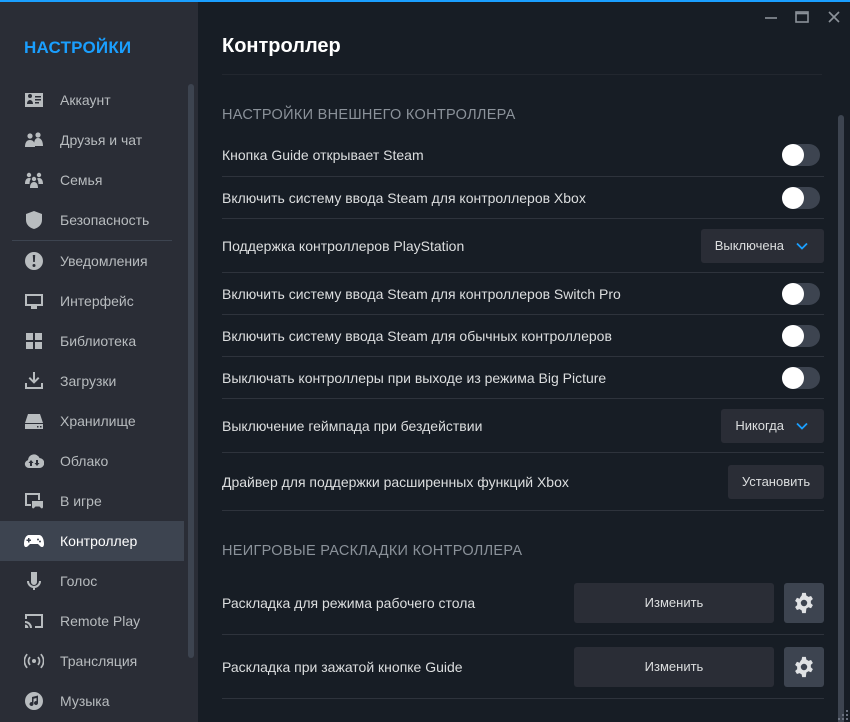 This screenshot has width=850, height=722. I want to click on close-icon, so click(834, 17).